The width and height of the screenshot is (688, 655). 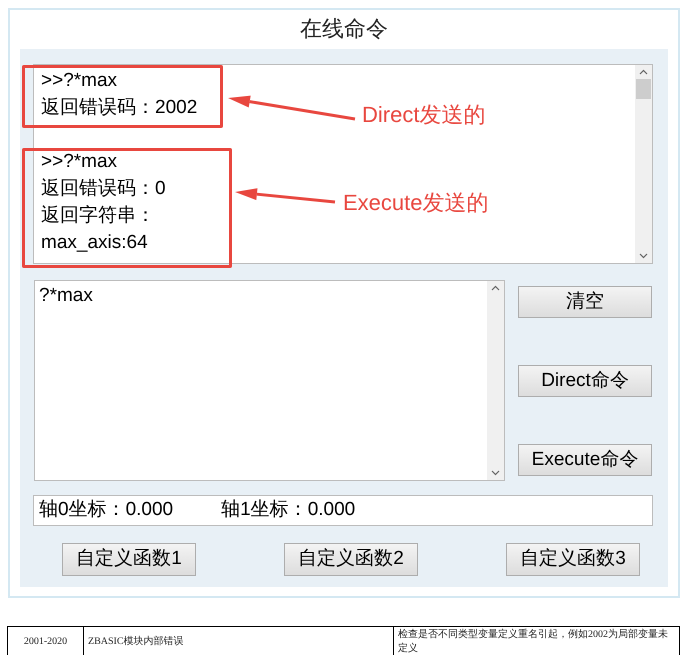 What do you see at coordinates (643, 89) in the screenshot?
I see `scroll-thumb` at bounding box center [643, 89].